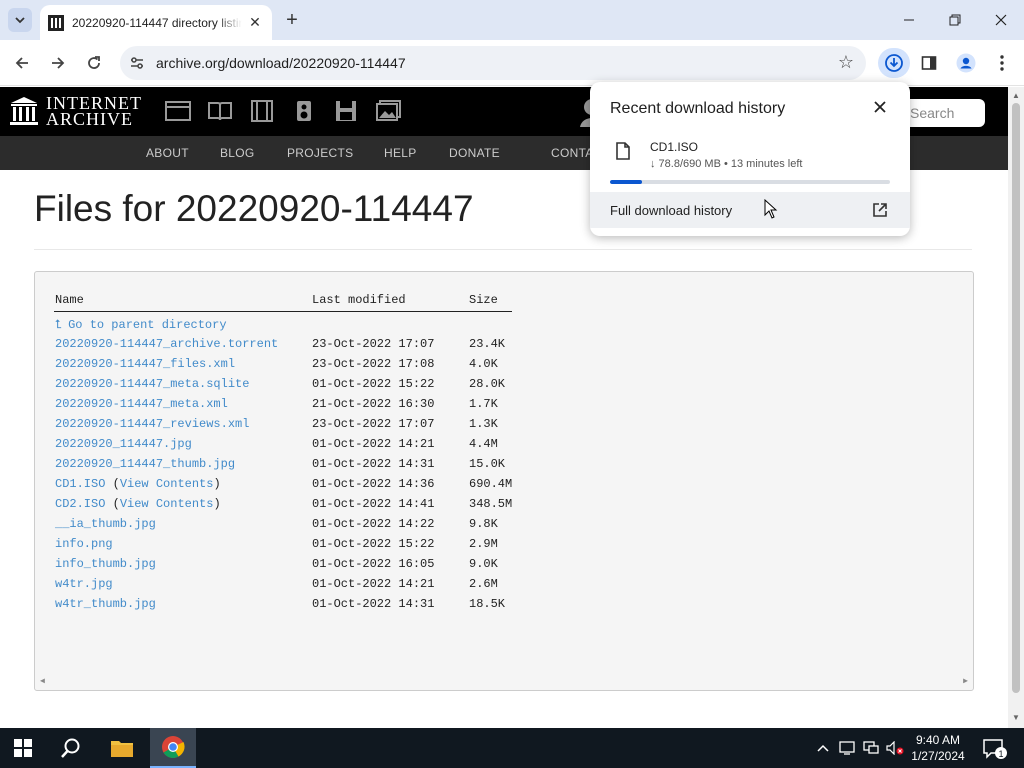 The image size is (1024, 768). Describe the element at coordinates (871, 748) in the screenshot. I see `network-icon` at that location.